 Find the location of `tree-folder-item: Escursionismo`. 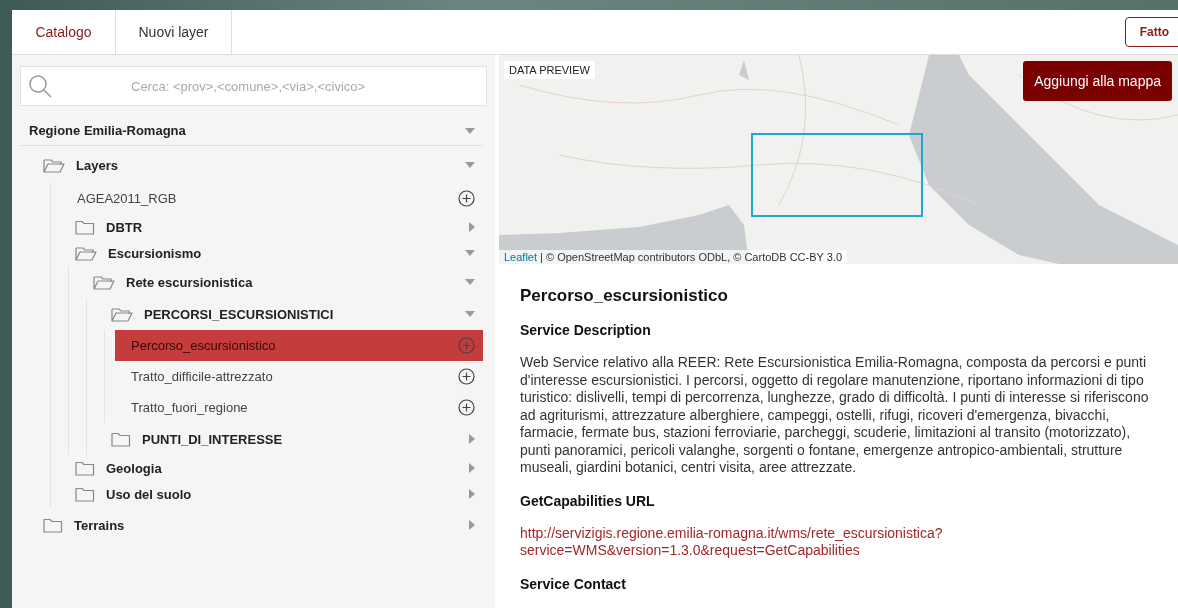

tree-folder-item: Escursionismo is located at coordinates (272, 253).